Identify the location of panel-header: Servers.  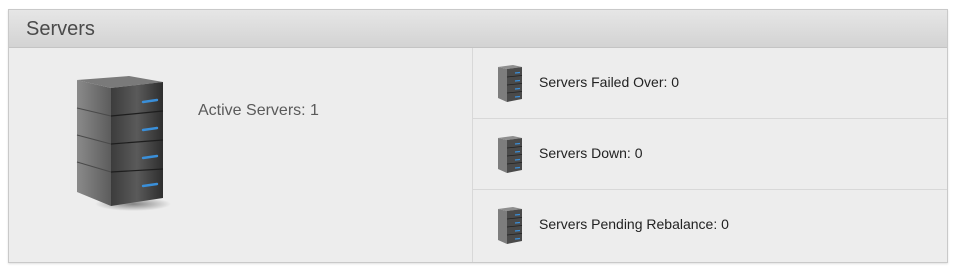
(478, 29).